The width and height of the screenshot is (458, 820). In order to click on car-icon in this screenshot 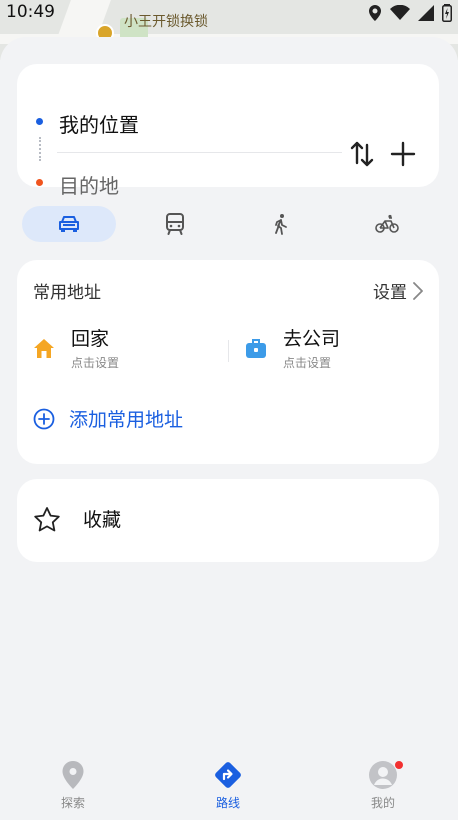, I will do `click(69, 224)`.